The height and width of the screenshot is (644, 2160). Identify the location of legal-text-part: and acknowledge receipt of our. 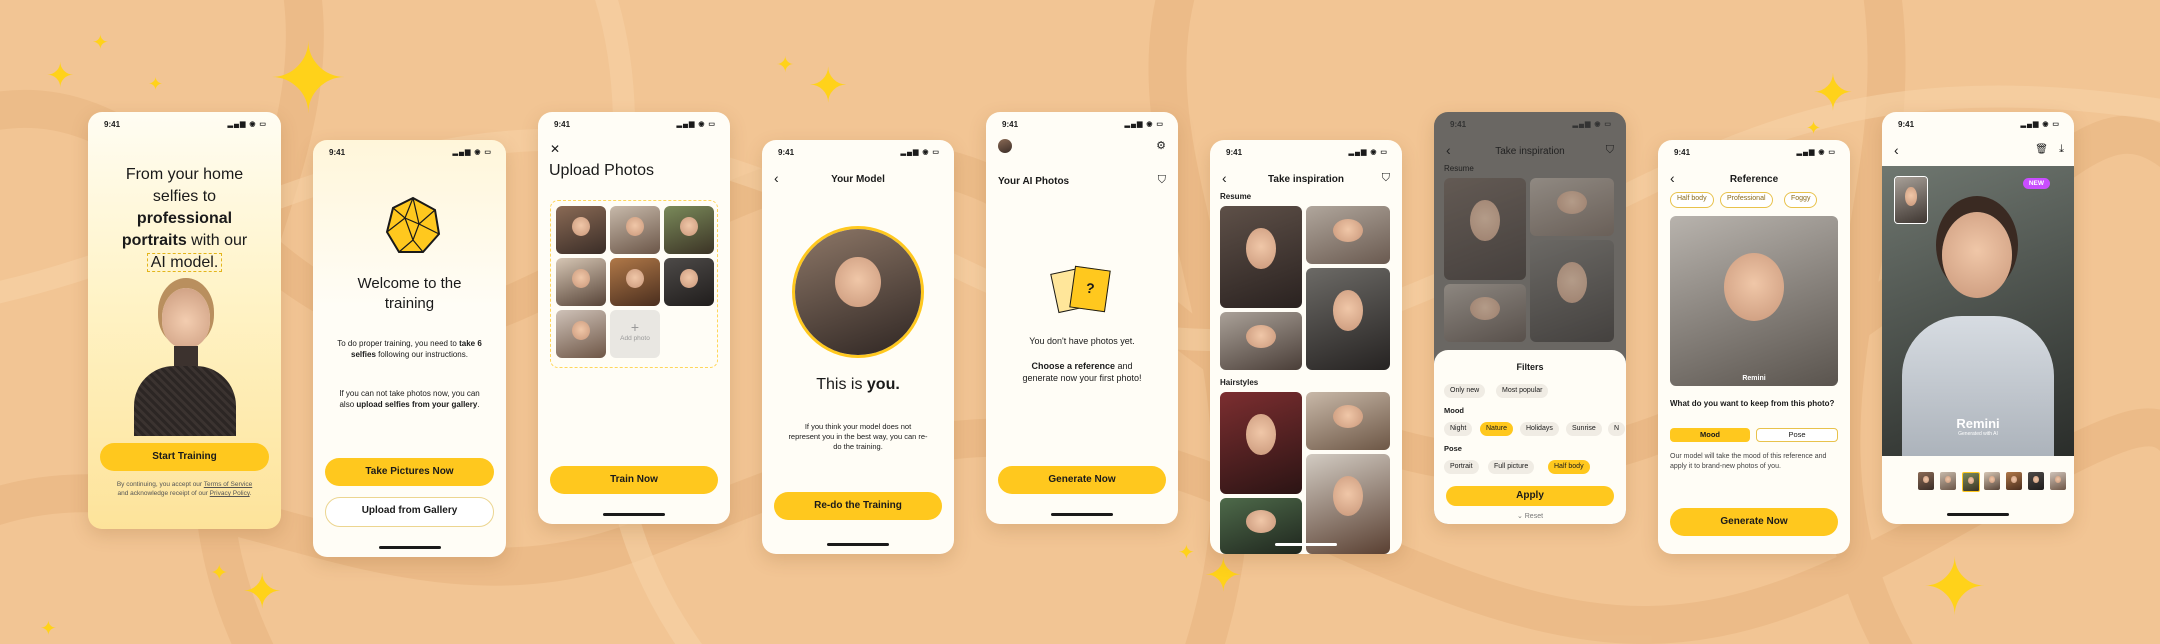
(163, 493).